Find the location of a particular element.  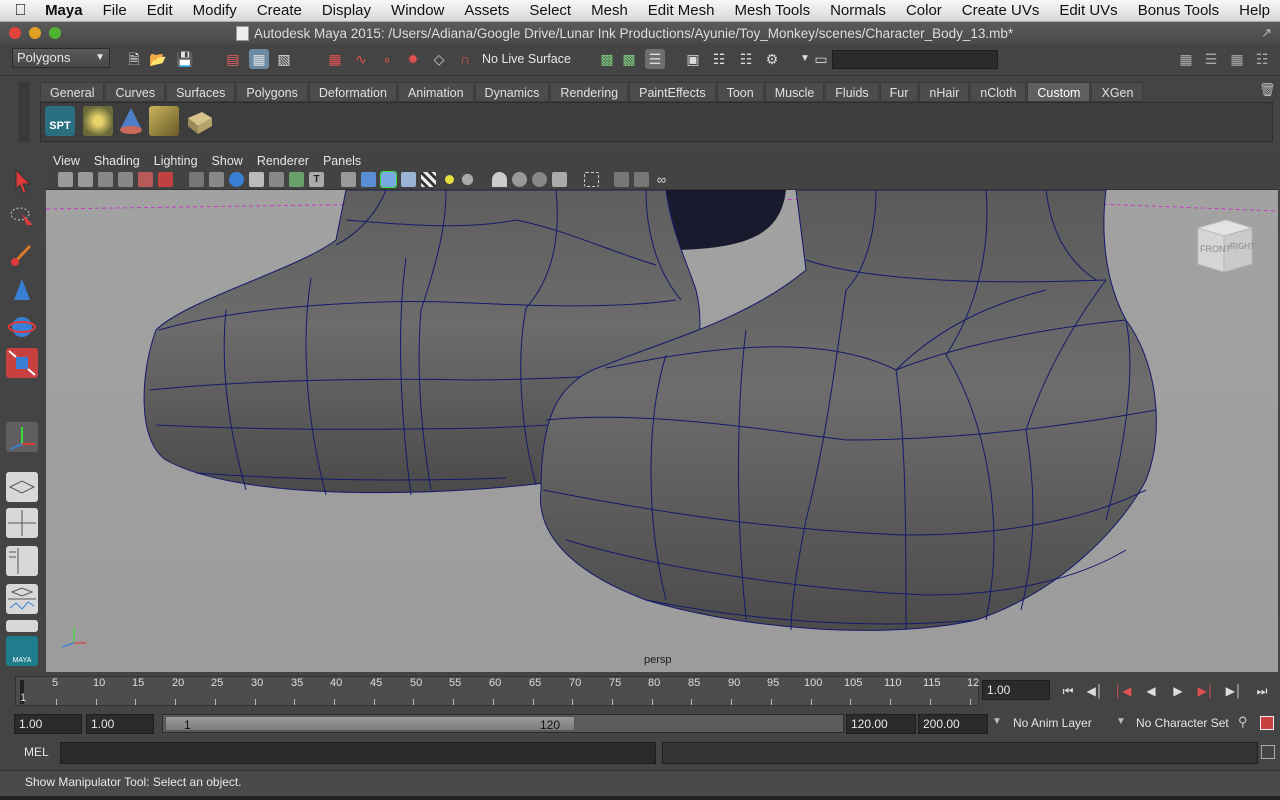

menu-normals: Normals is located at coordinates (858, 10).